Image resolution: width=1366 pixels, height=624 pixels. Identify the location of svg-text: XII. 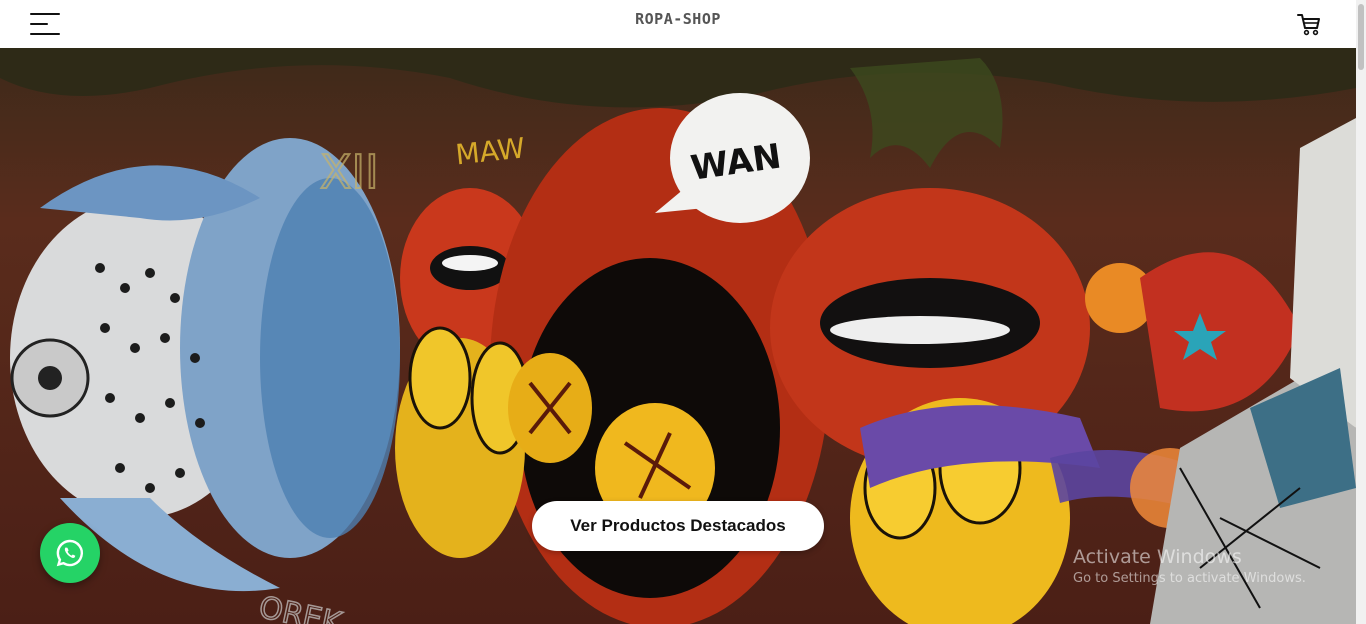
(349, 172).